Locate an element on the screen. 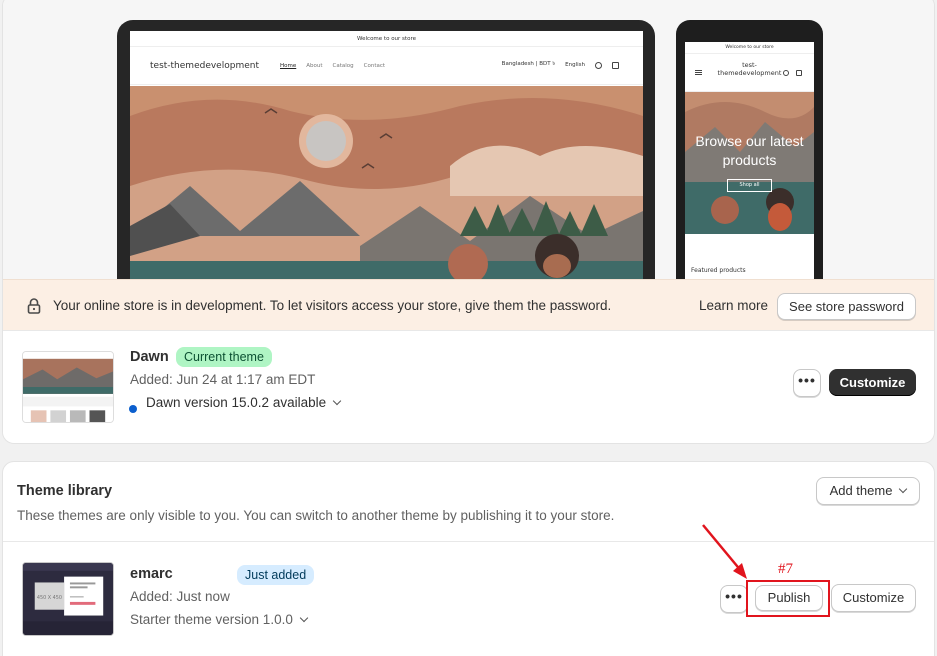  nav-contact: Contact is located at coordinates (374, 65).